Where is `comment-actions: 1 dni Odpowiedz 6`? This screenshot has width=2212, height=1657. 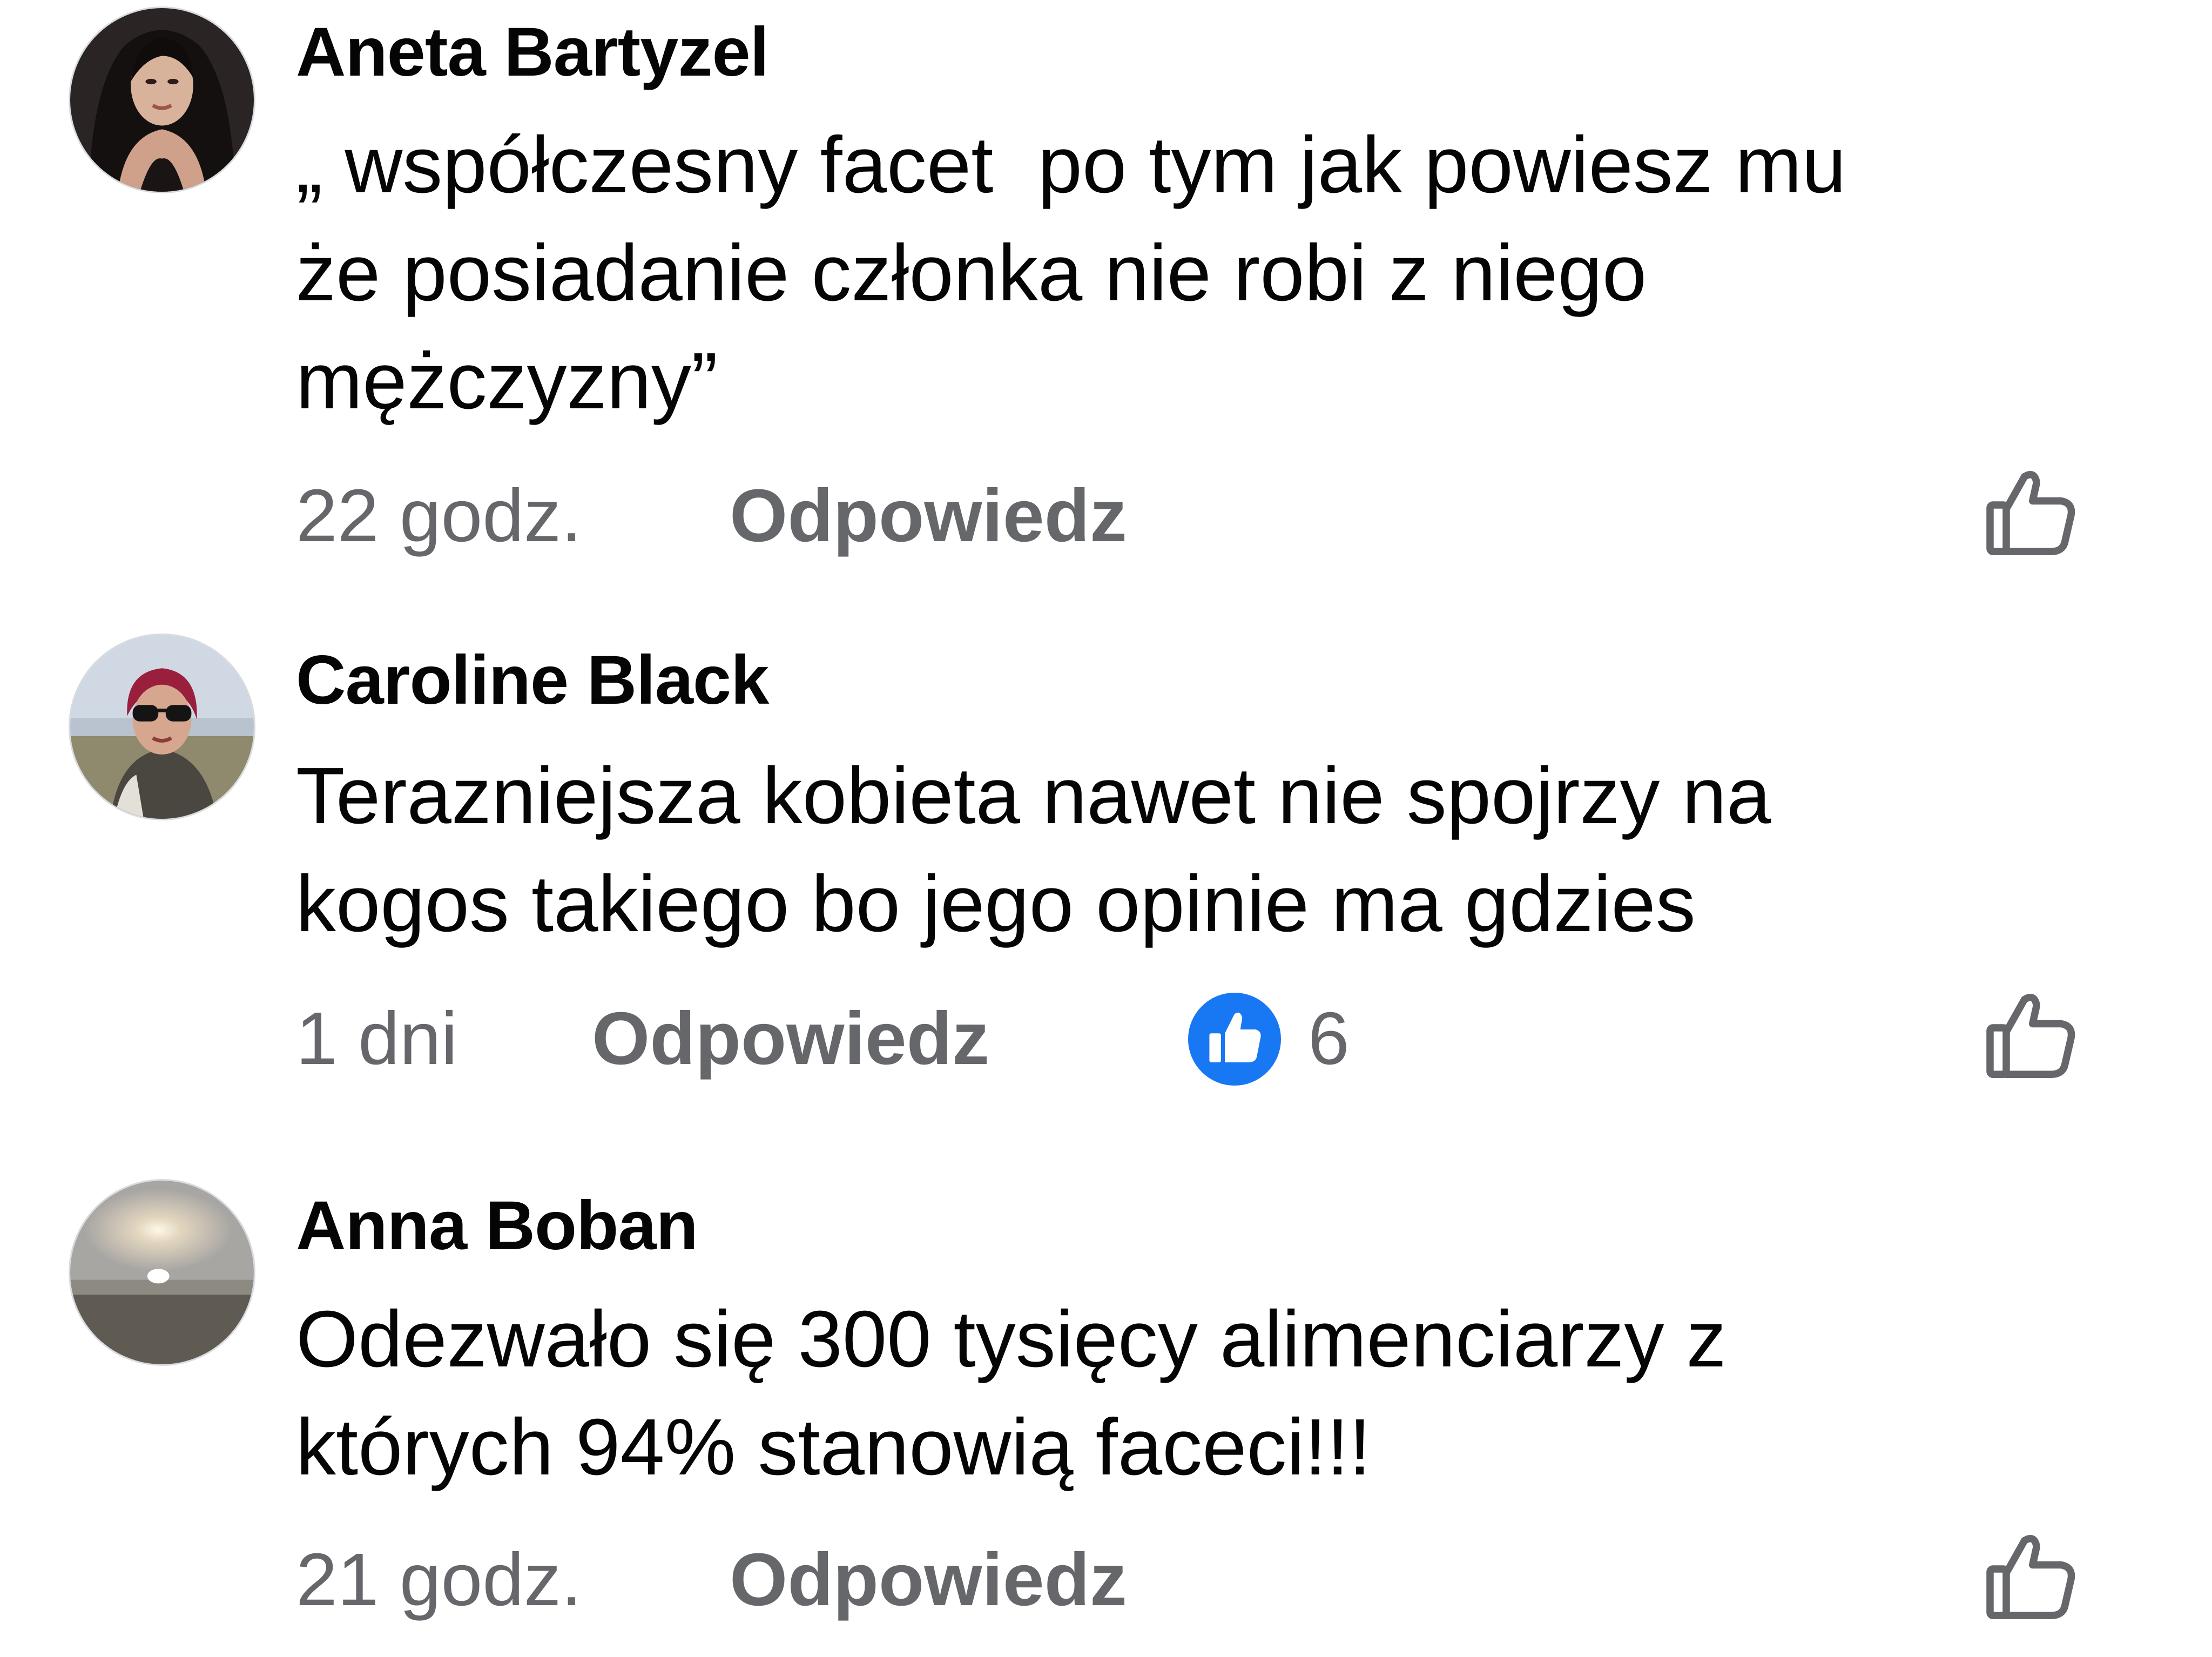
comment-actions: 1 dni Odpowiedz 6 is located at coordinates (1214, 1039).